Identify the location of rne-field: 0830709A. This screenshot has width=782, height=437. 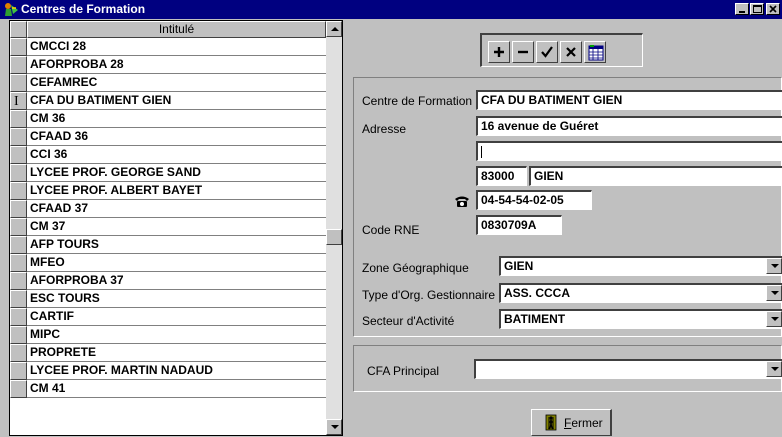
(519, 225).